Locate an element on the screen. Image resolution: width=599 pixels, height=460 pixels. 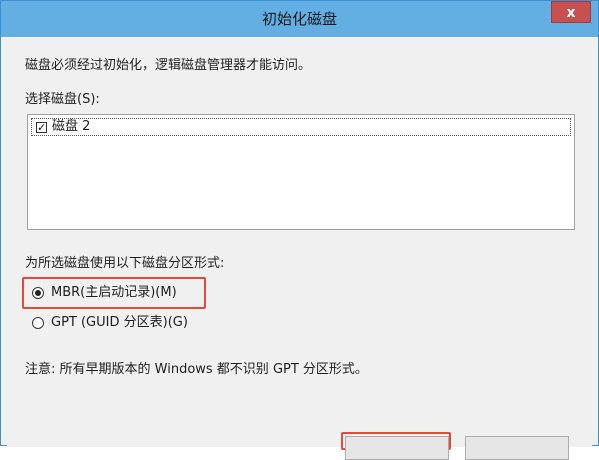
list-item-disk-2: ✓ 磁盘 2 is located at coordinates (301, 127).